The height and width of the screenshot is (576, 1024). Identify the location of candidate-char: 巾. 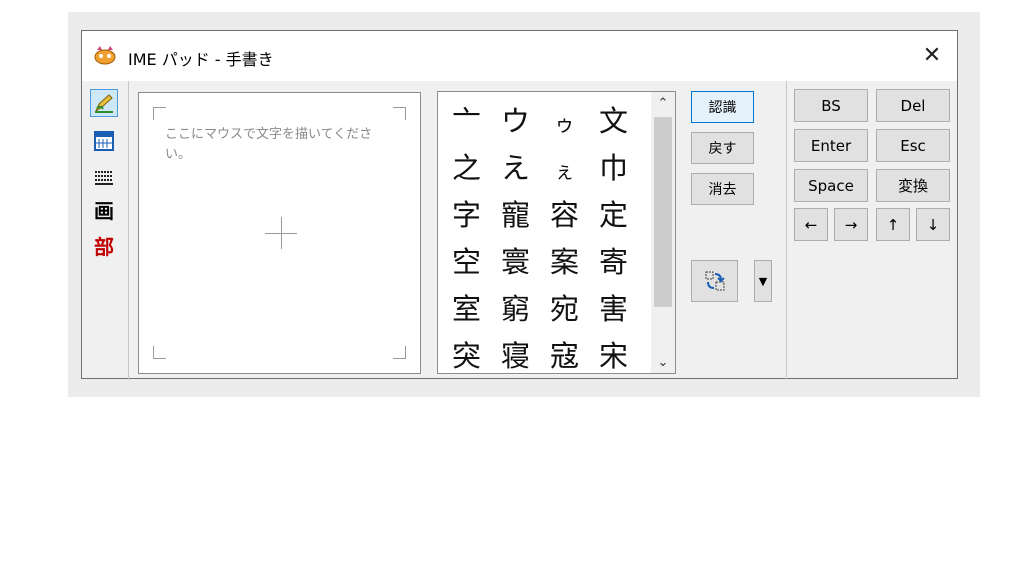
(613, 165).